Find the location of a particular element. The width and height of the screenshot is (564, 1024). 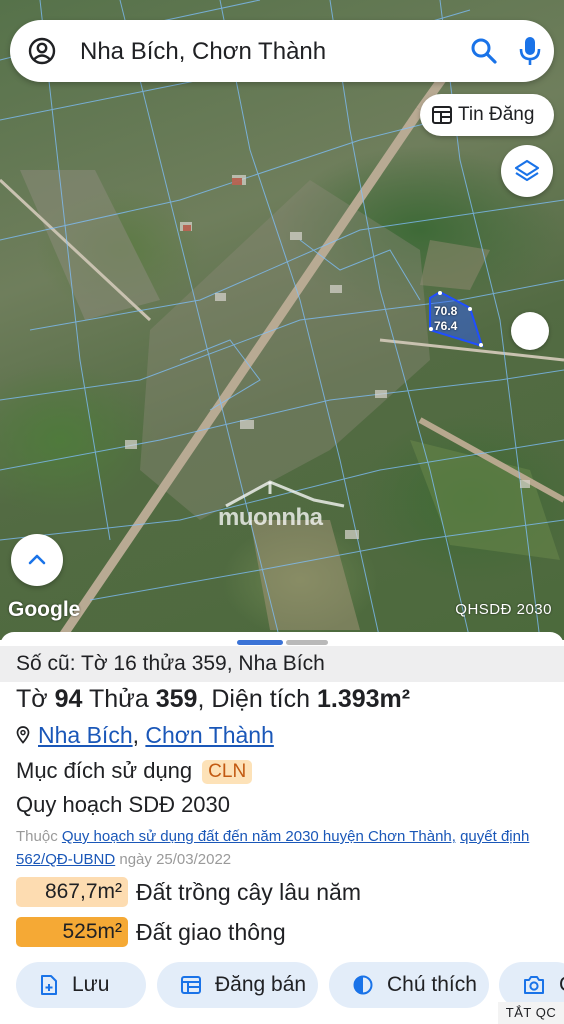

parcel-number: 359 is located at coordinates (176, 699).